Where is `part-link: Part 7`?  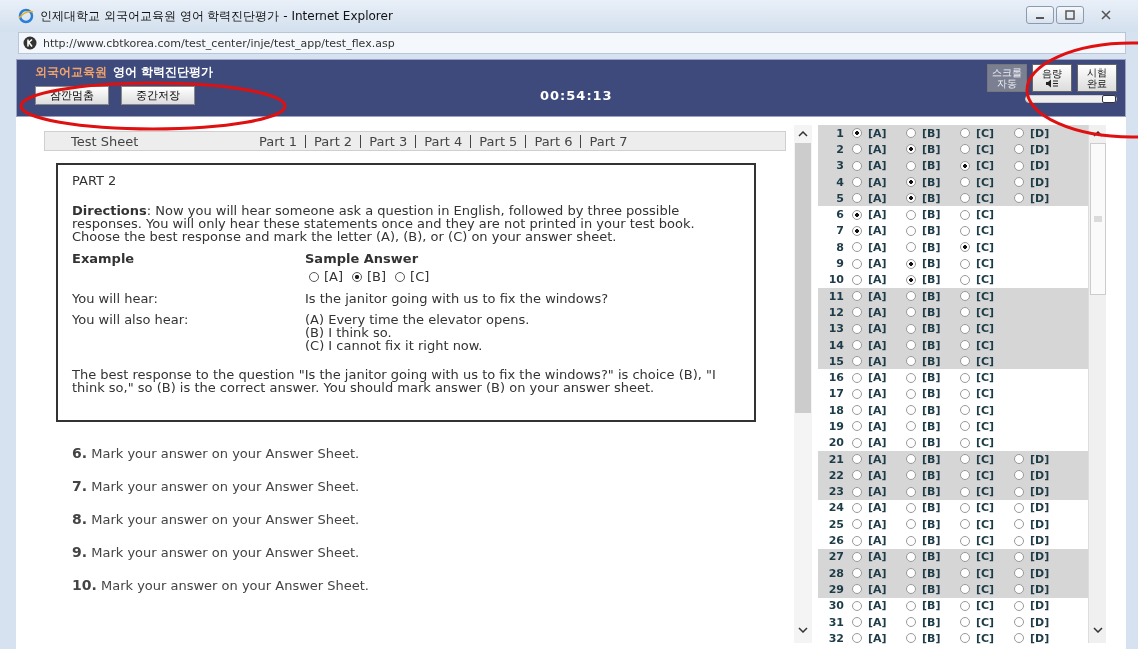 part-link: Part 7 is located at coordinates (608, 141).